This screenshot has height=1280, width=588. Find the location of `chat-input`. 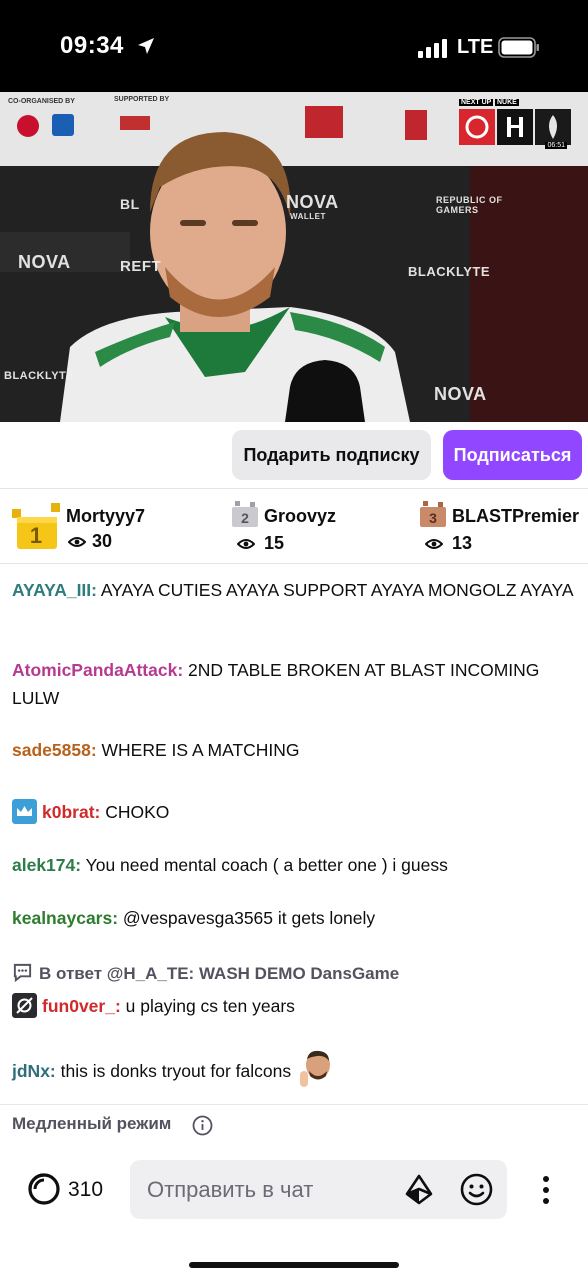

chat-input is located at coordinates (267, 1190).